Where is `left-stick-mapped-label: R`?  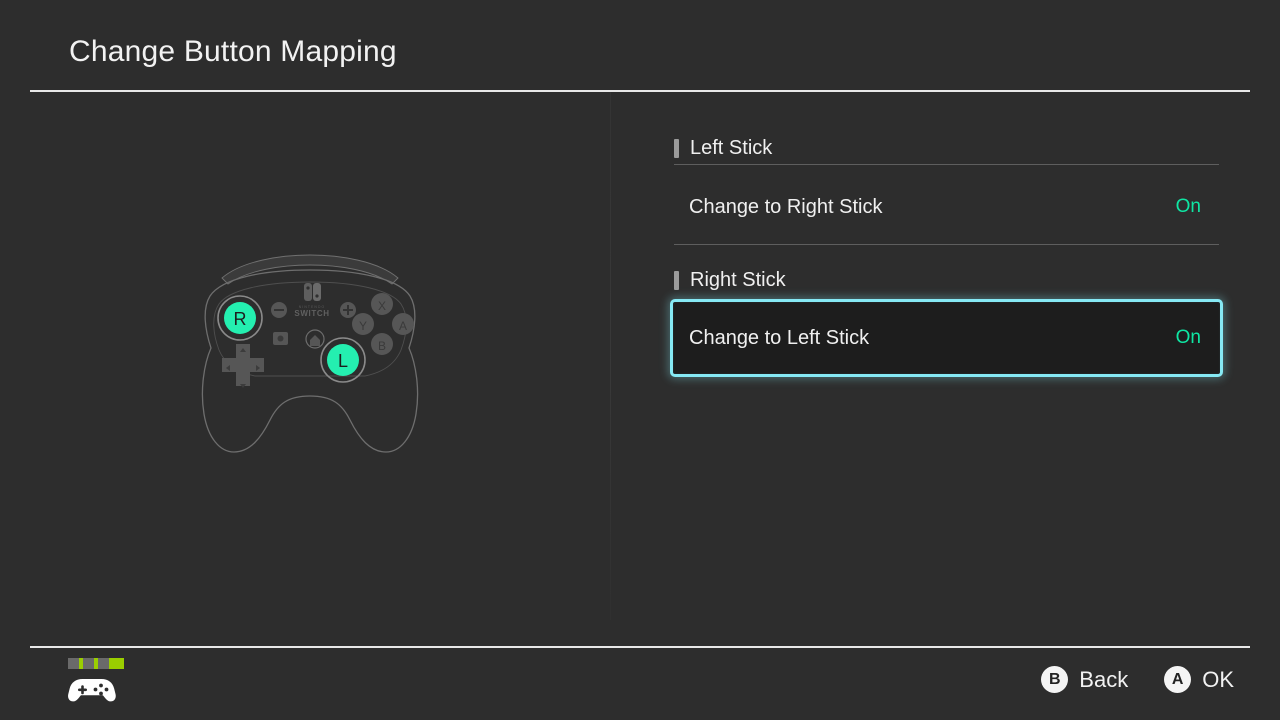
left-stick-mapped-label: R is located at coordinates (240, 319).